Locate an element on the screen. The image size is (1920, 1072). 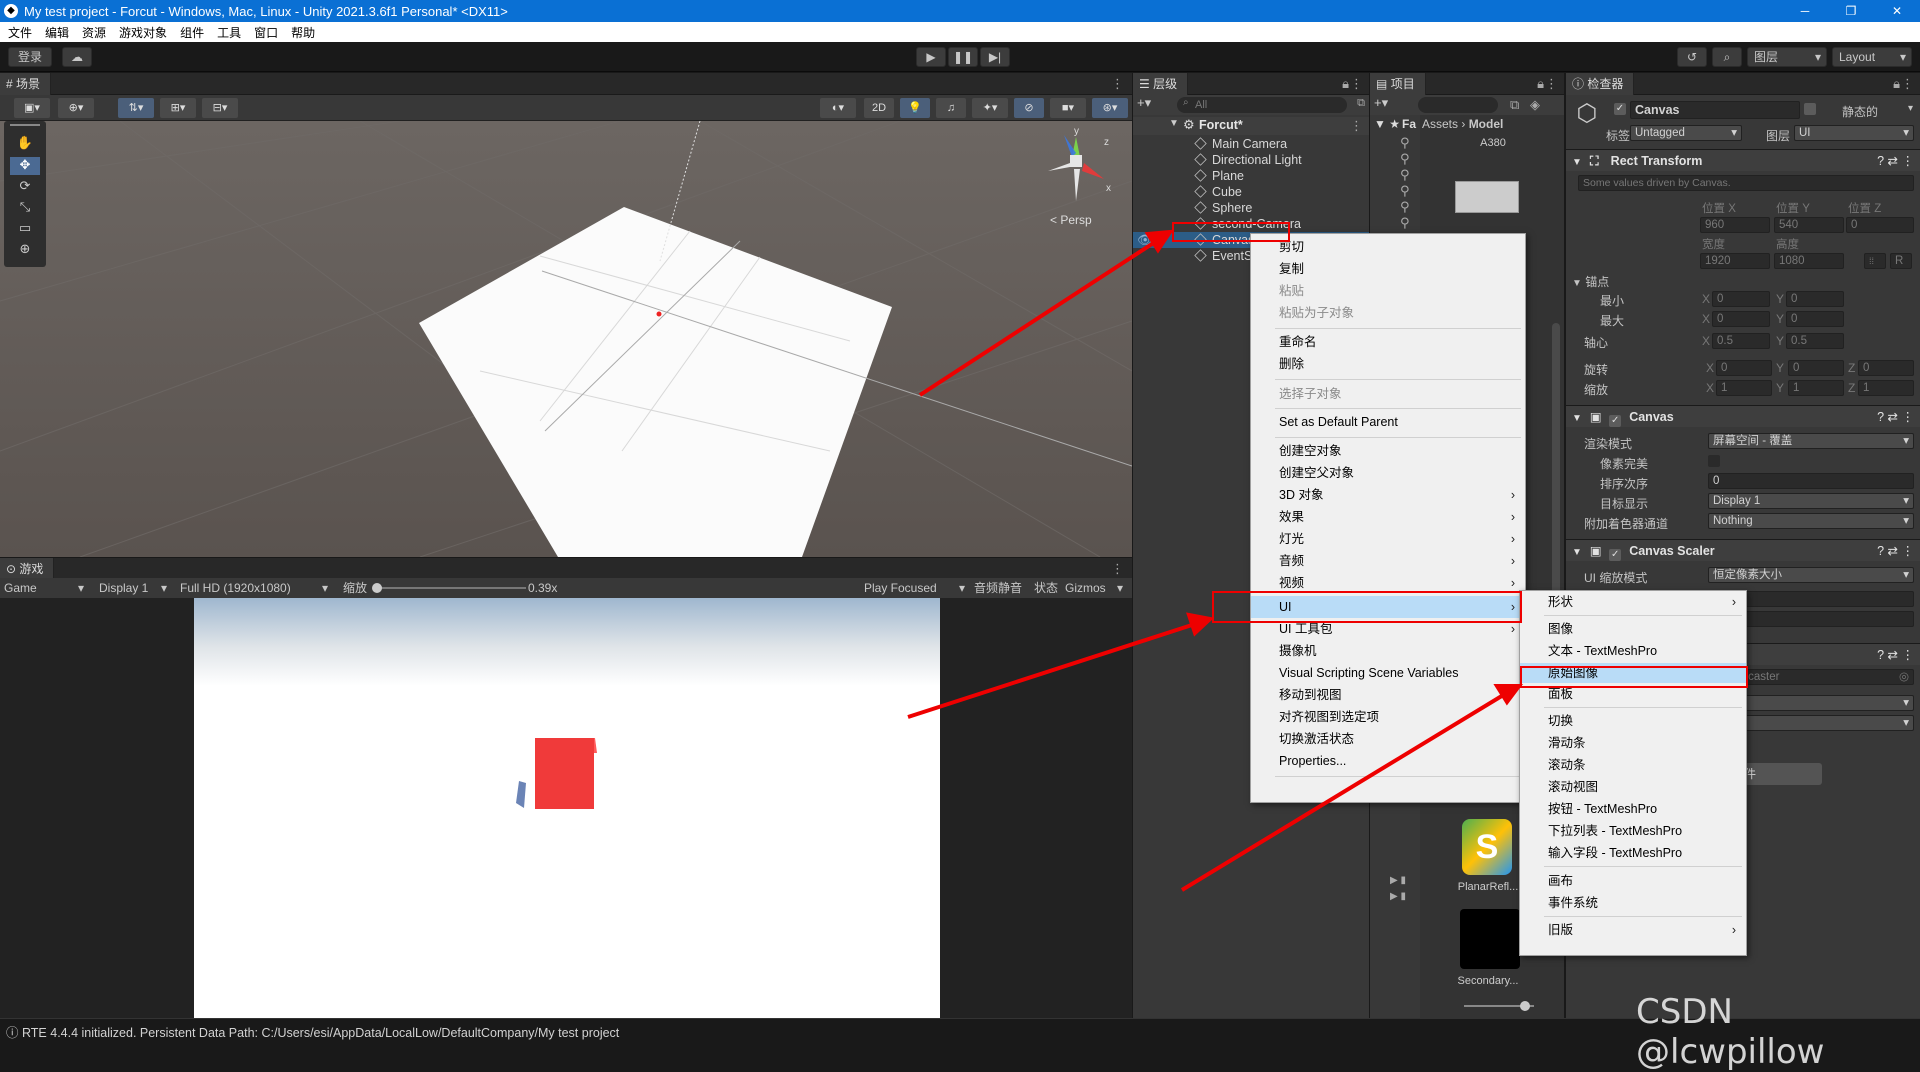
tab-game: ⊙ 游戏 is located at coordinates (27, 569).